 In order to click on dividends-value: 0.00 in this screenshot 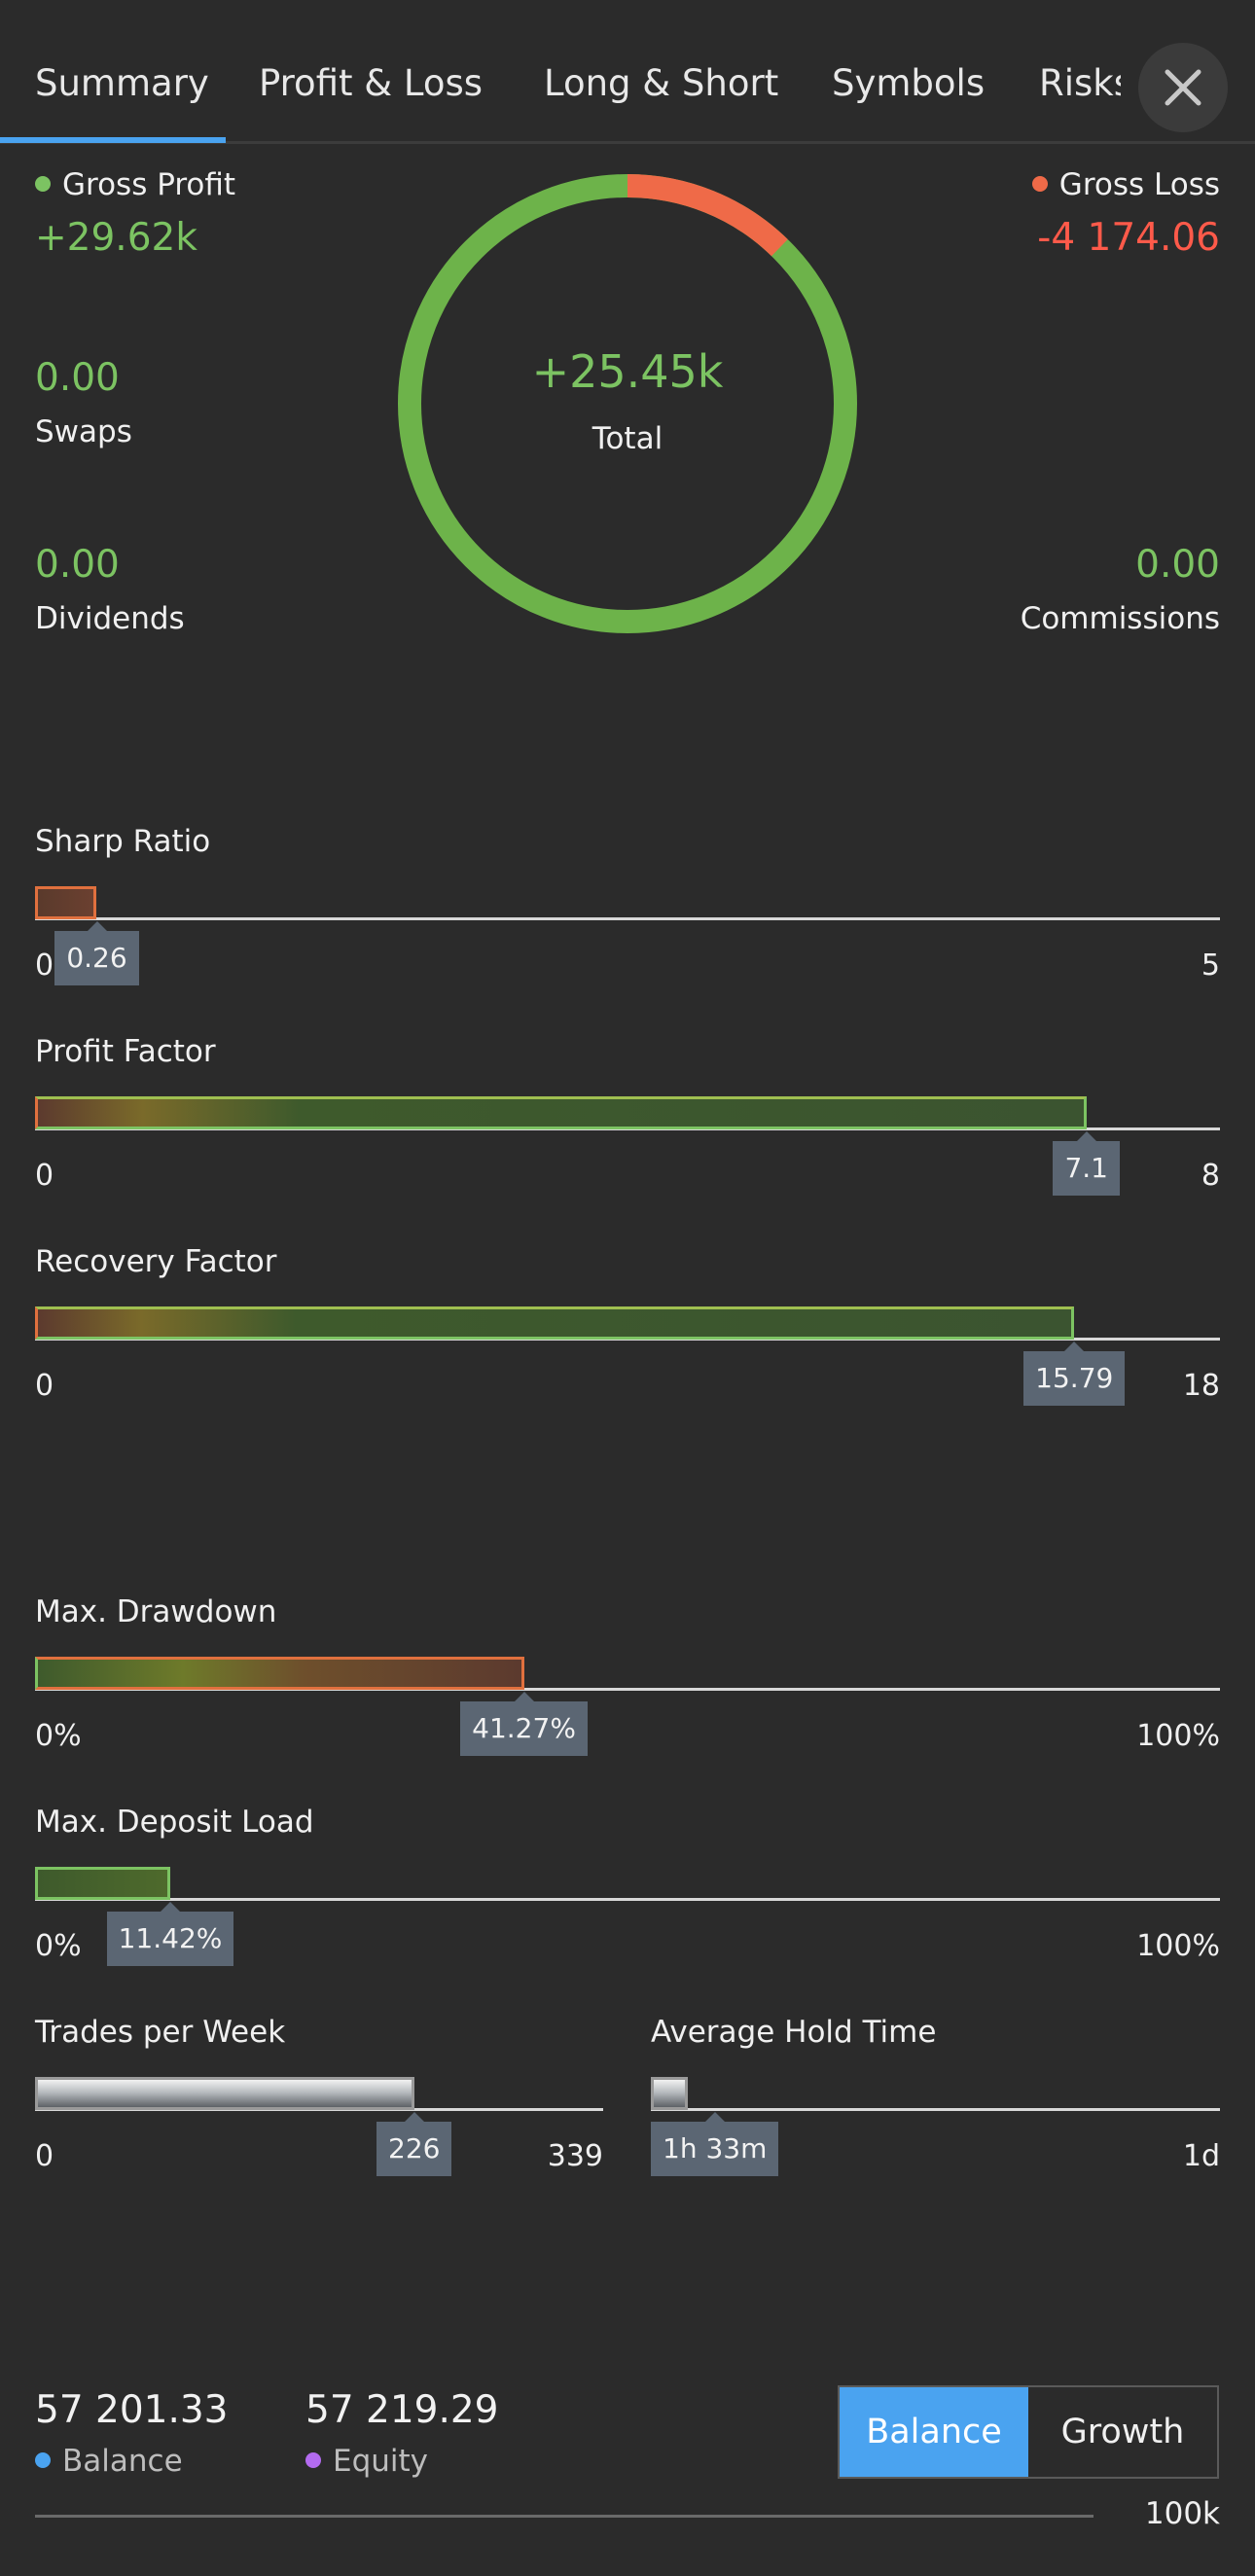, I will do `click(77, 565)`.